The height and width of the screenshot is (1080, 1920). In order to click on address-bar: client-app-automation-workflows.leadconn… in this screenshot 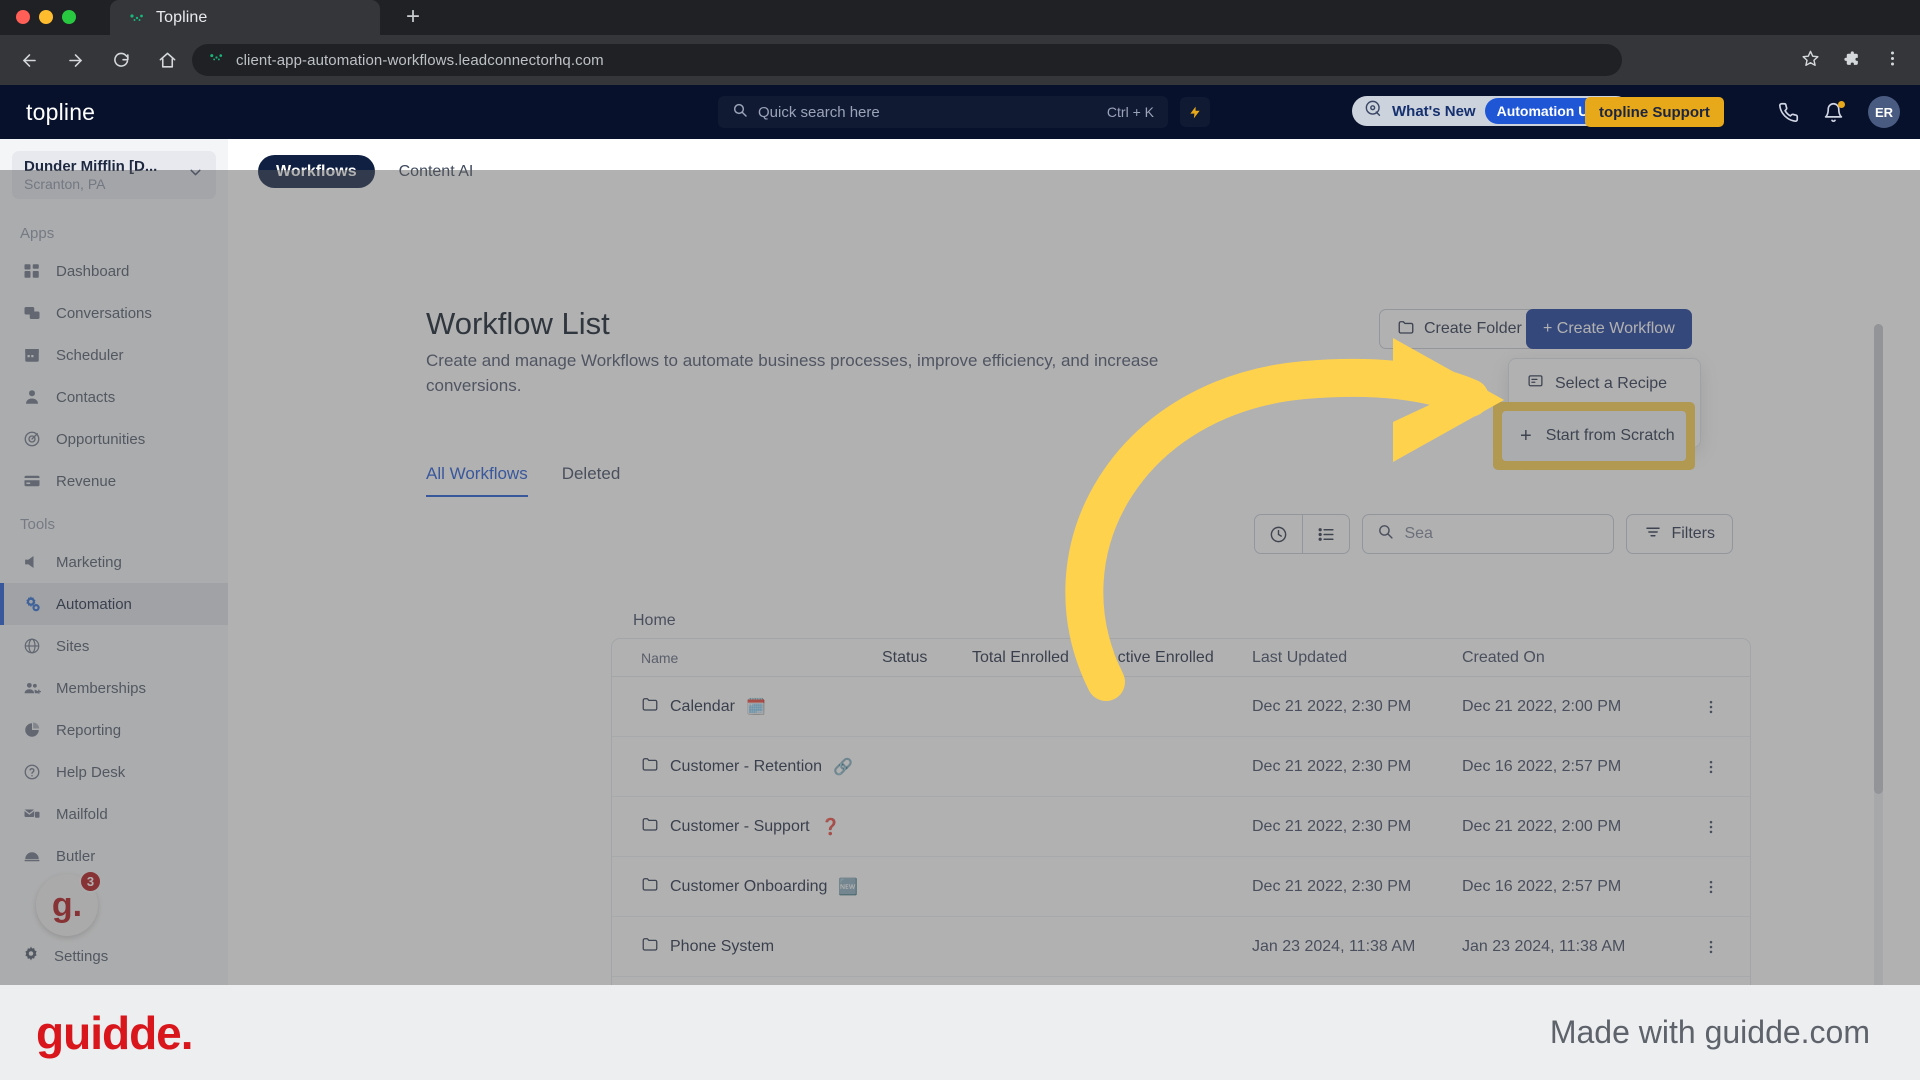, I will do `click(907, 60)`.